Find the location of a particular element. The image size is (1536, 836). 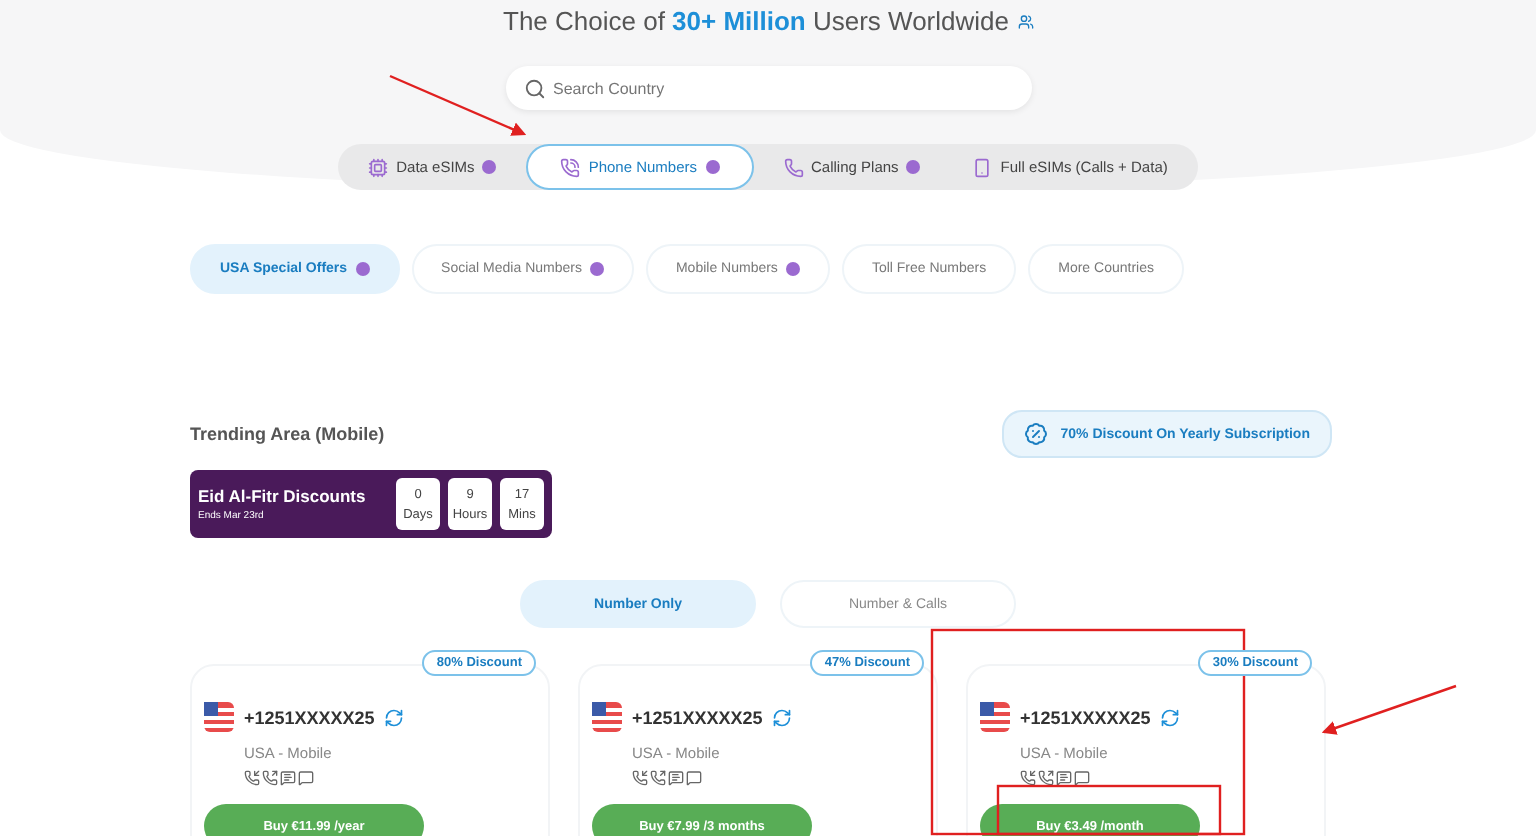

smartphone-icon is located at coordinates (982, 167).